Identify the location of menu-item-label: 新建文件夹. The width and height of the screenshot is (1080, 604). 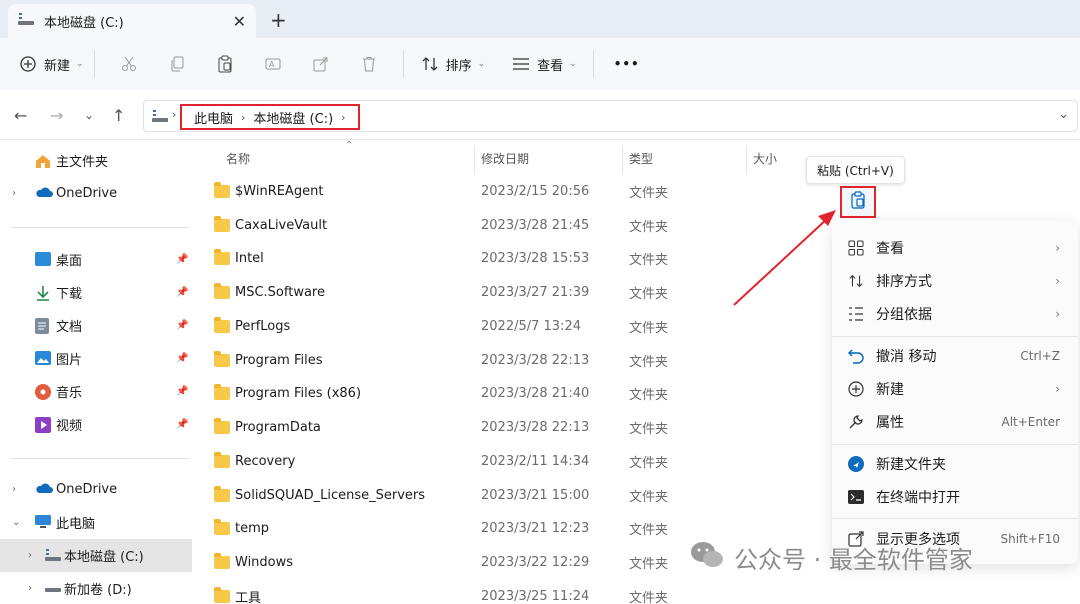
(911, 465).